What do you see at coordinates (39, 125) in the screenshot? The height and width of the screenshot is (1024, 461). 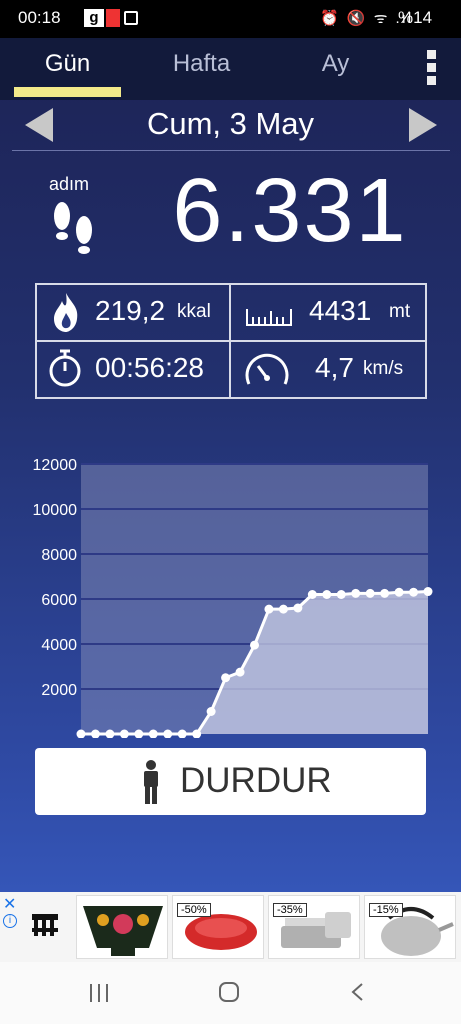 I see `previous-day-button` at bounding box center [39, 125].